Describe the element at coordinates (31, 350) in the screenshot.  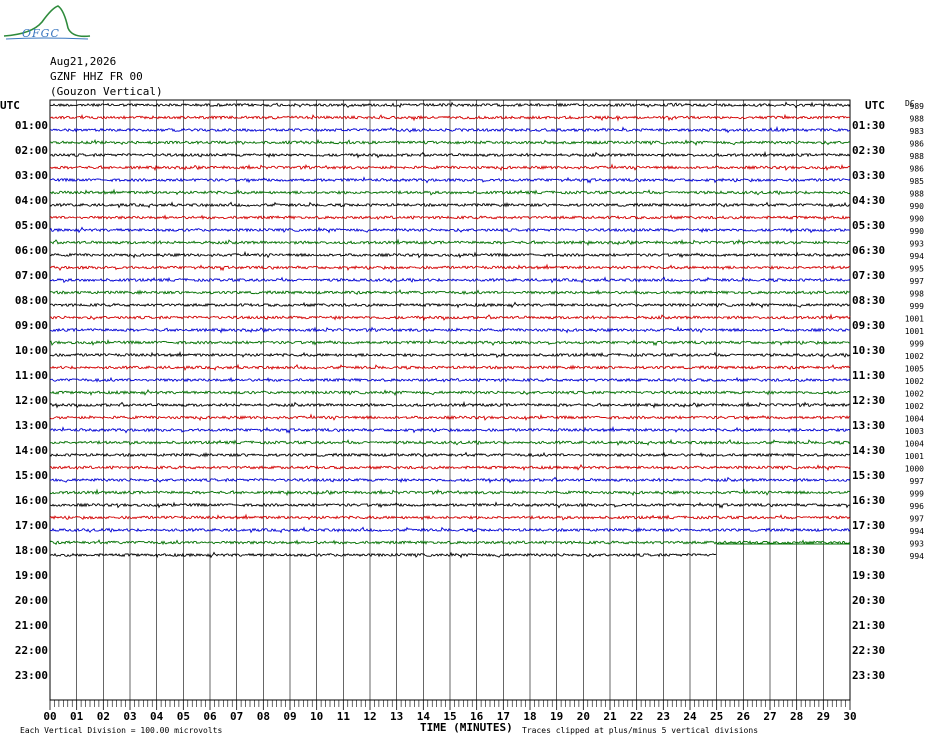
I see `left-hour-label: 10:00` at that location.